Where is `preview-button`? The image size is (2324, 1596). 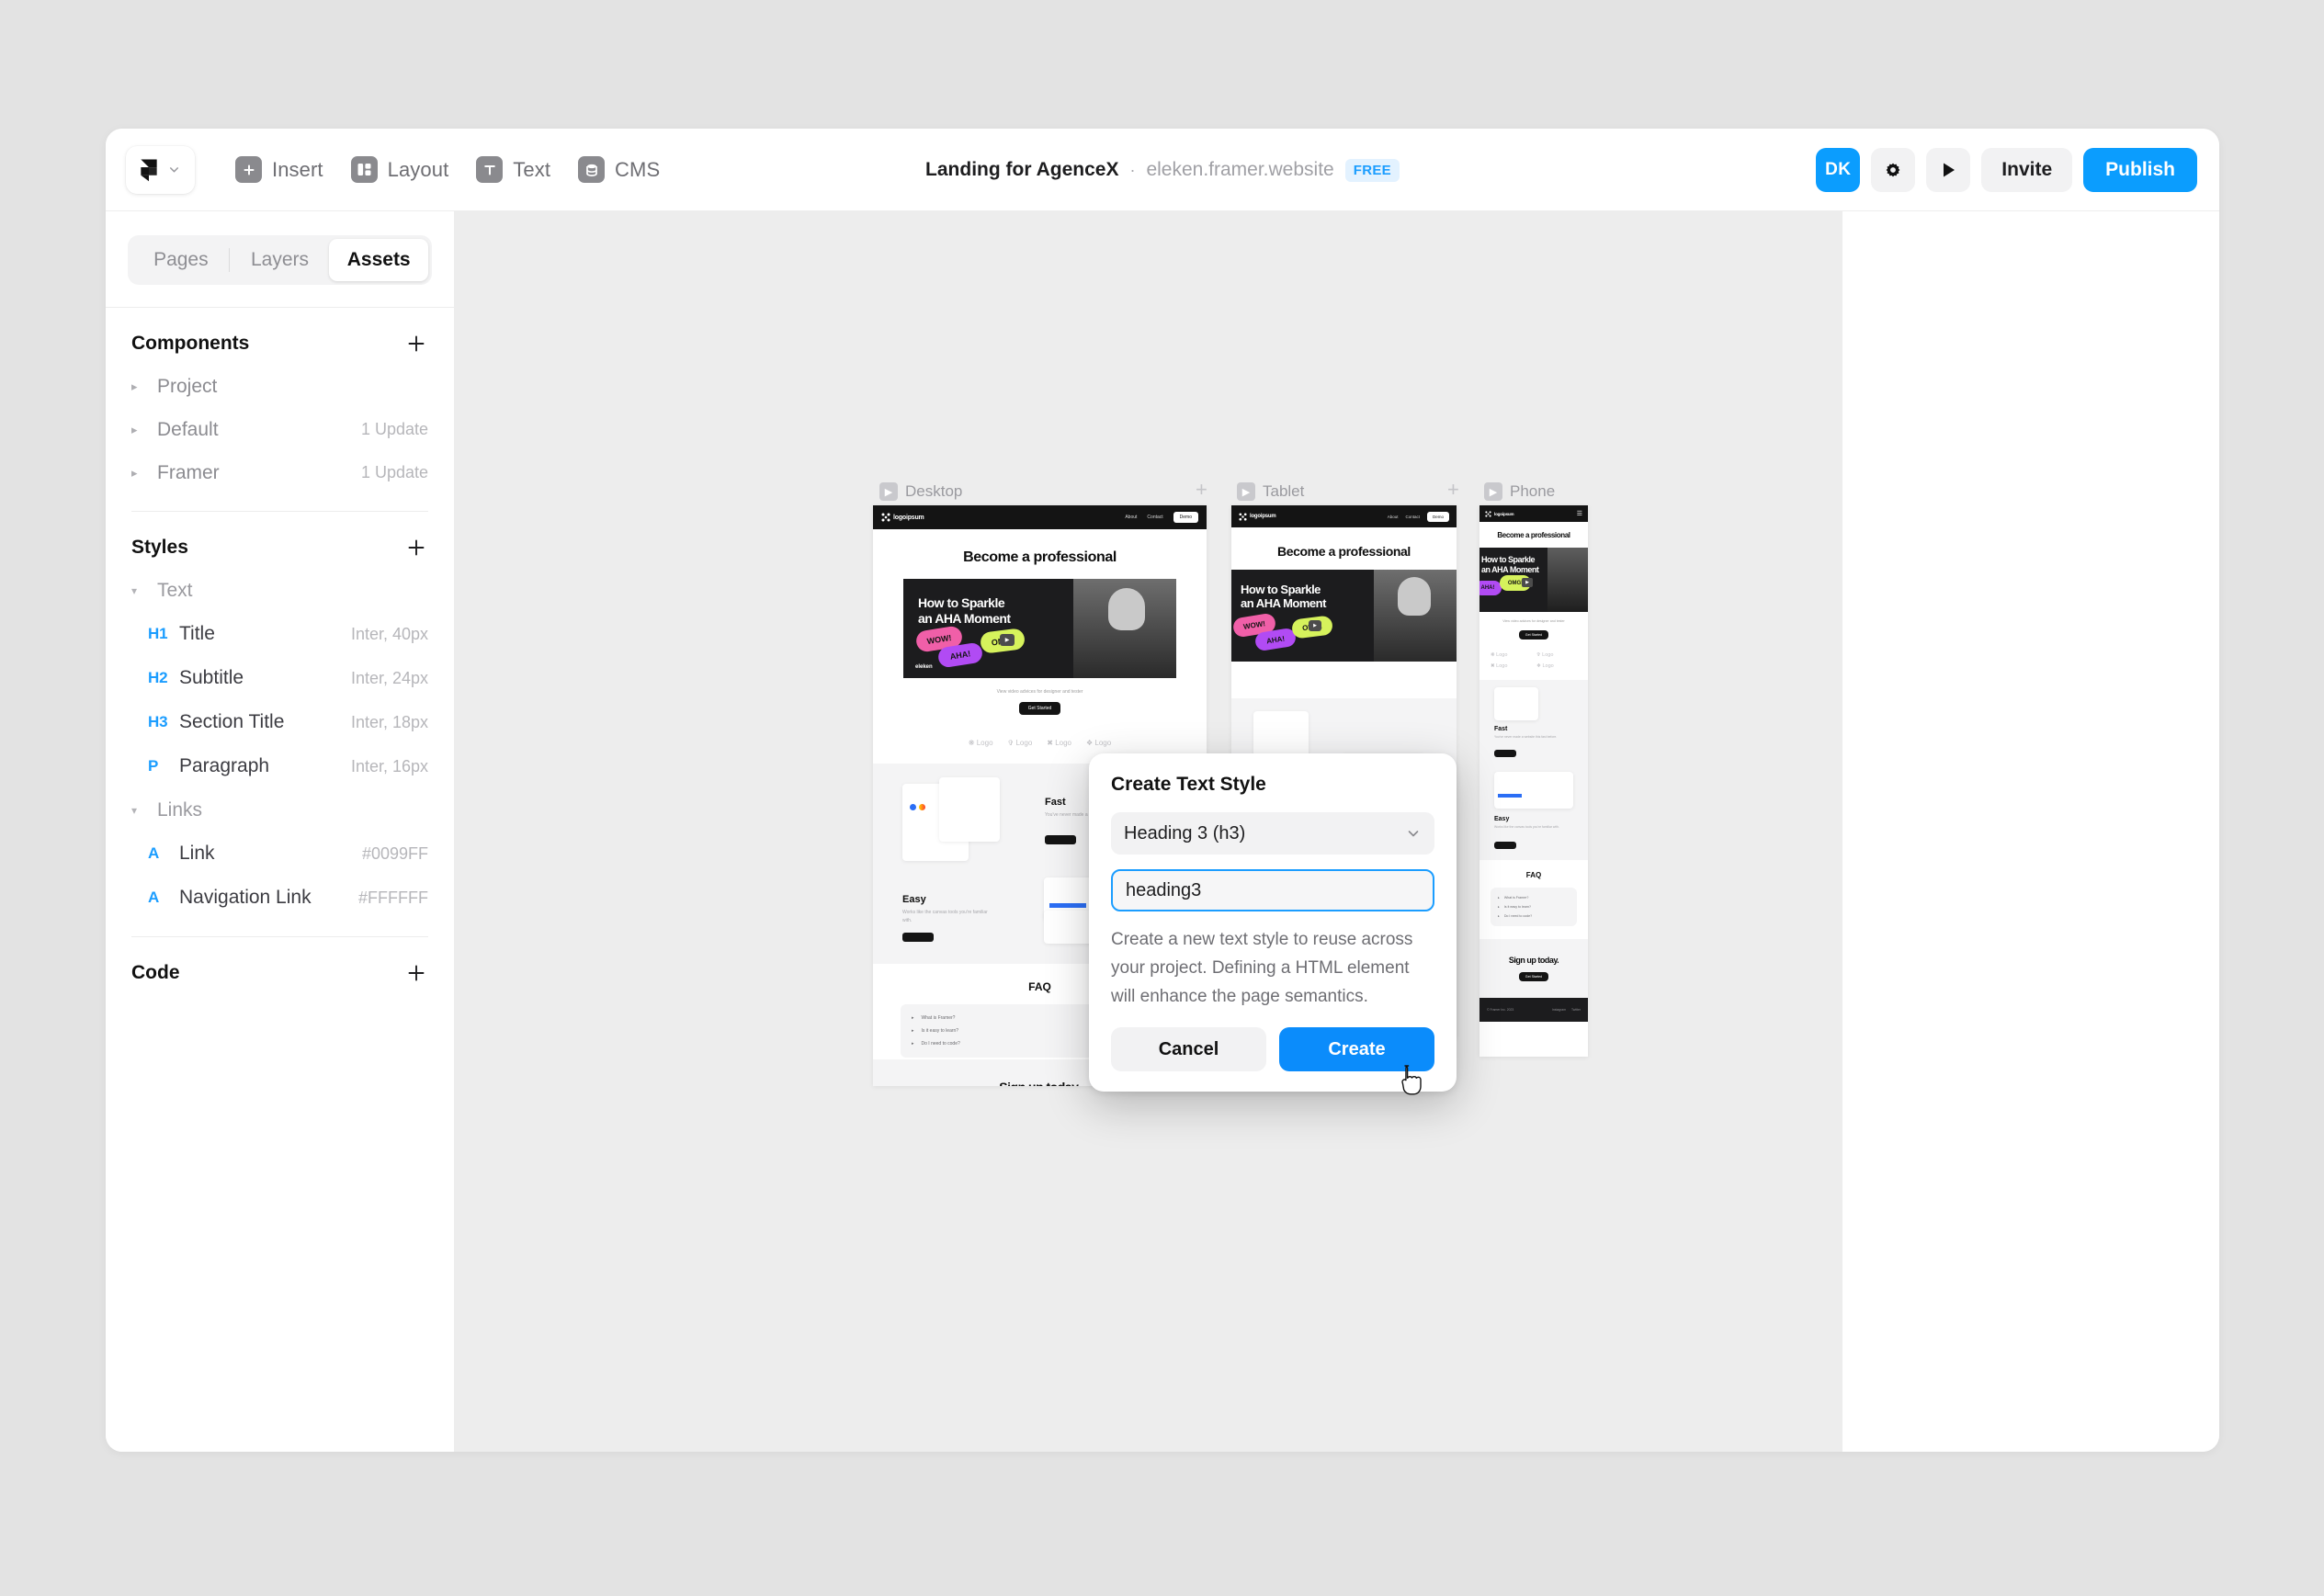 preview-button is located at coordinates (1948, 169).